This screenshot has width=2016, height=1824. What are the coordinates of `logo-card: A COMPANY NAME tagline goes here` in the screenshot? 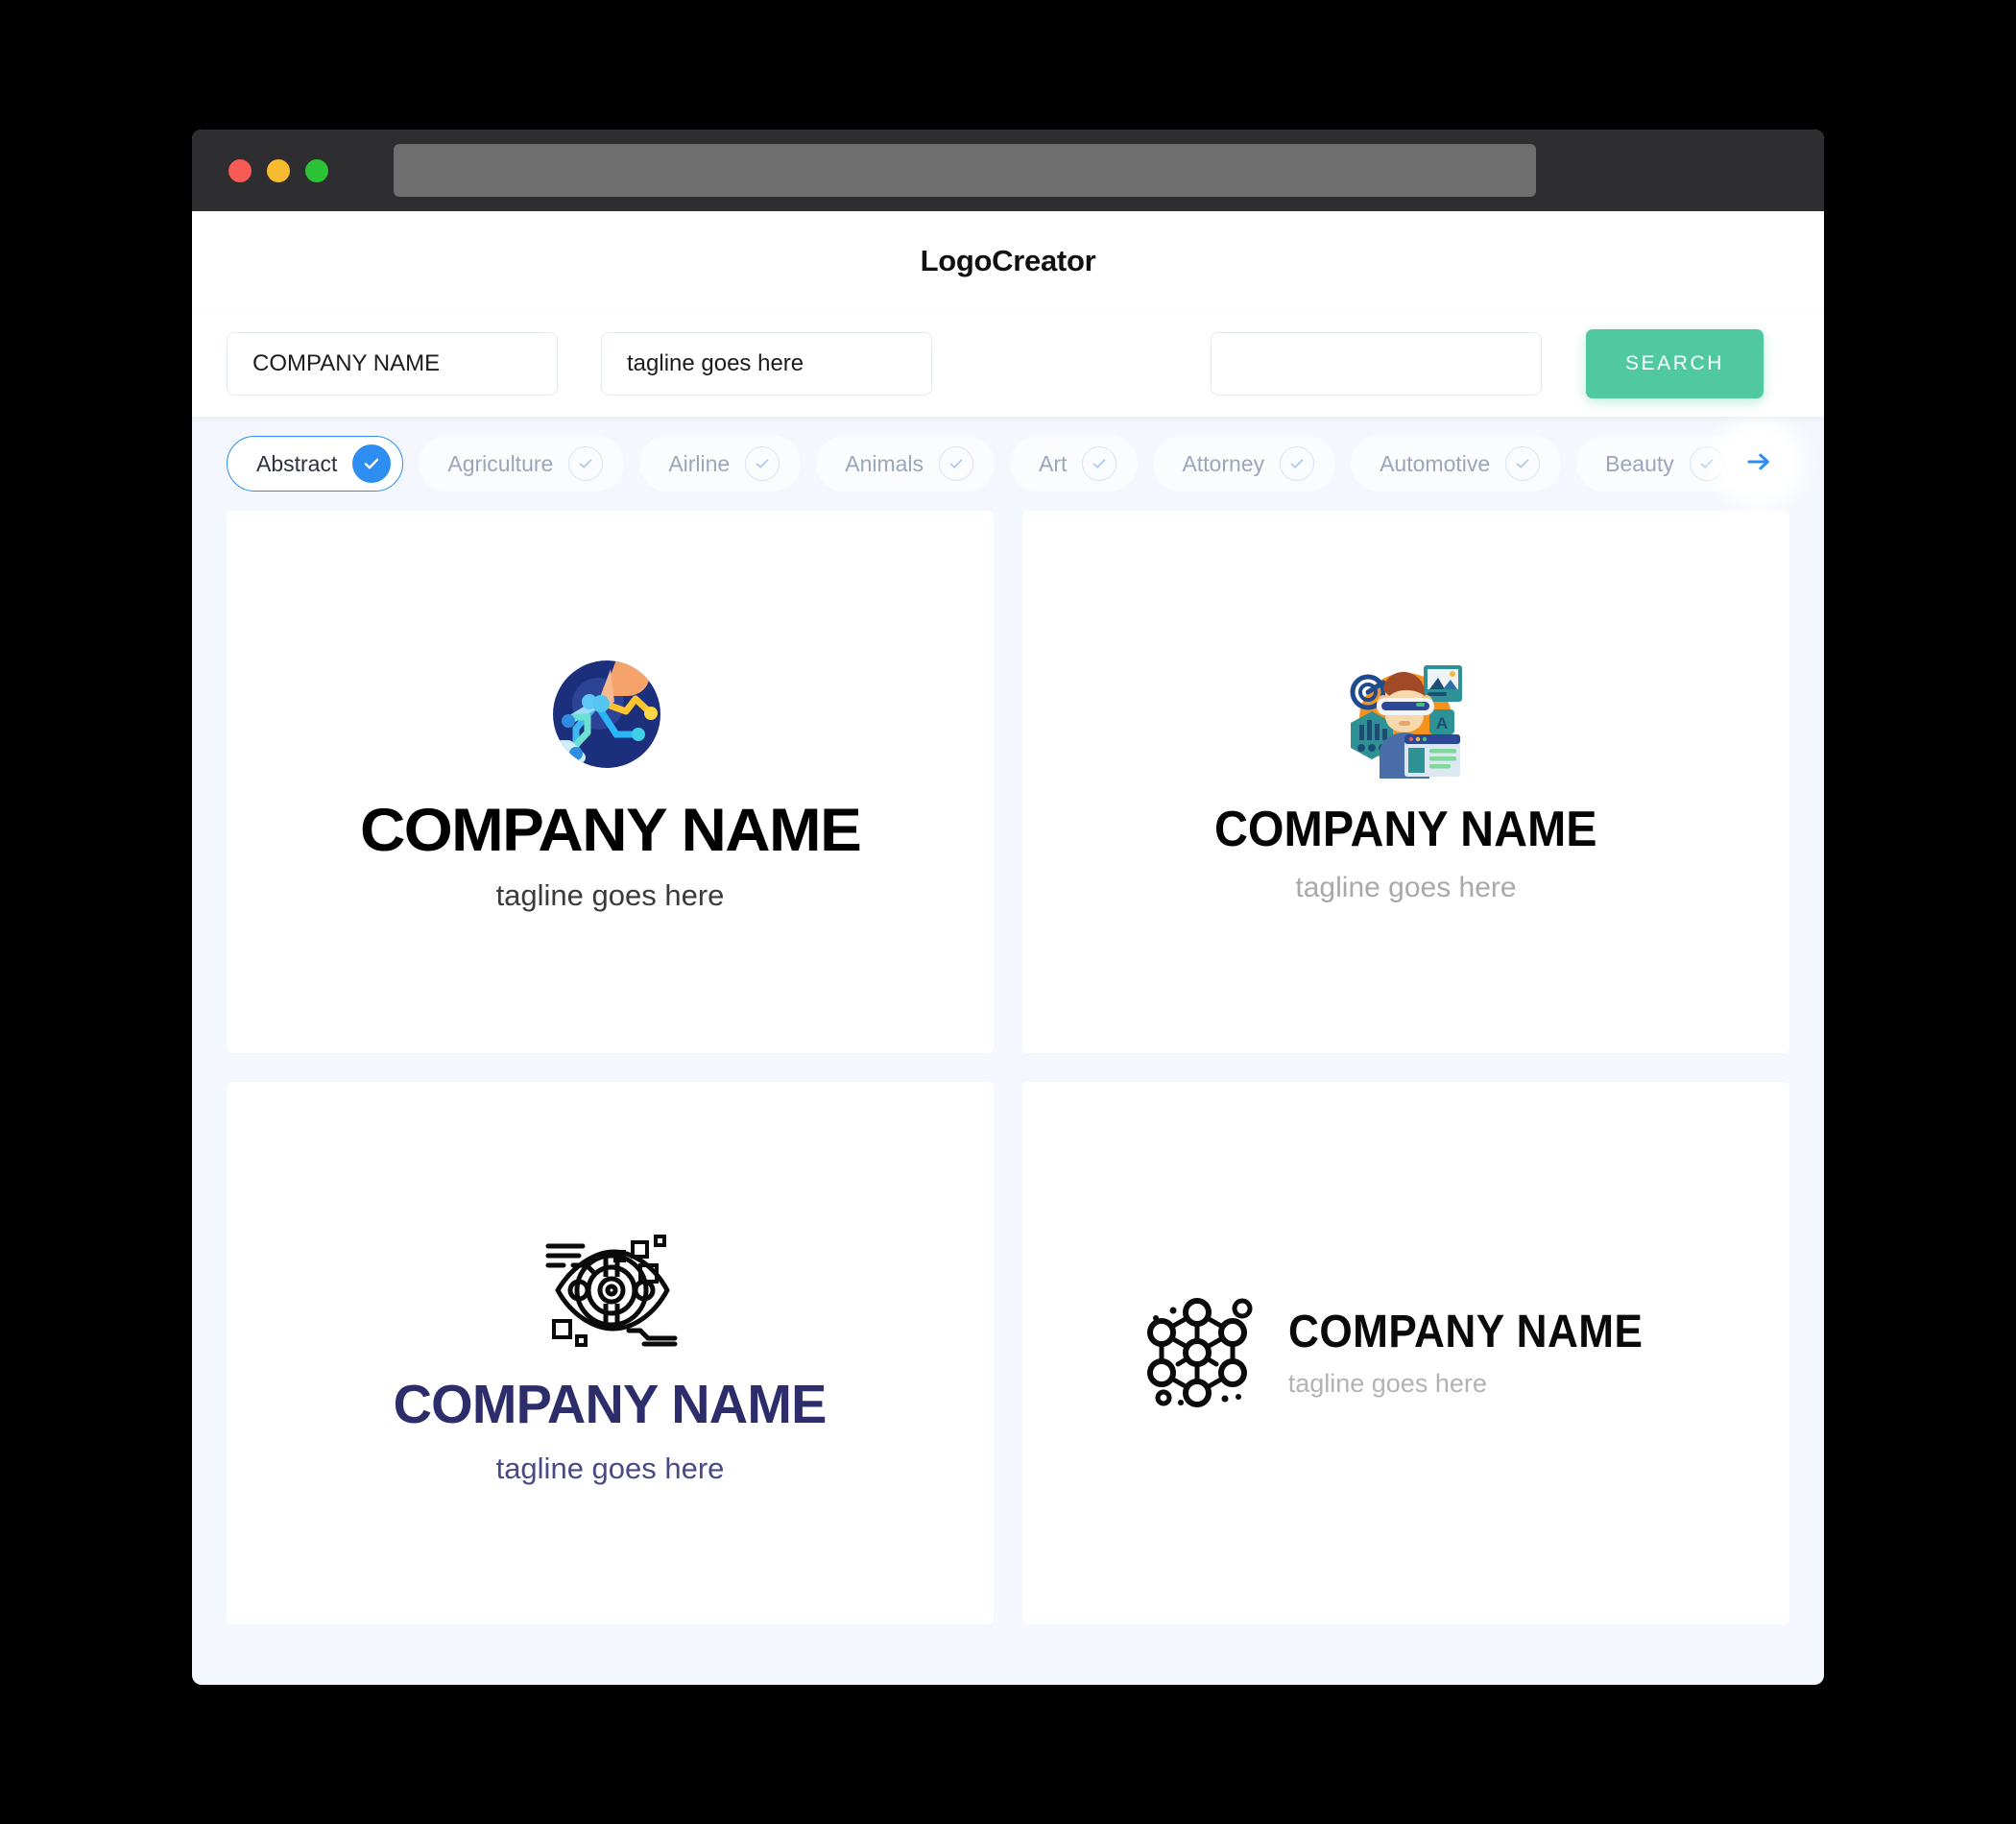 It's located at (1405, 782).